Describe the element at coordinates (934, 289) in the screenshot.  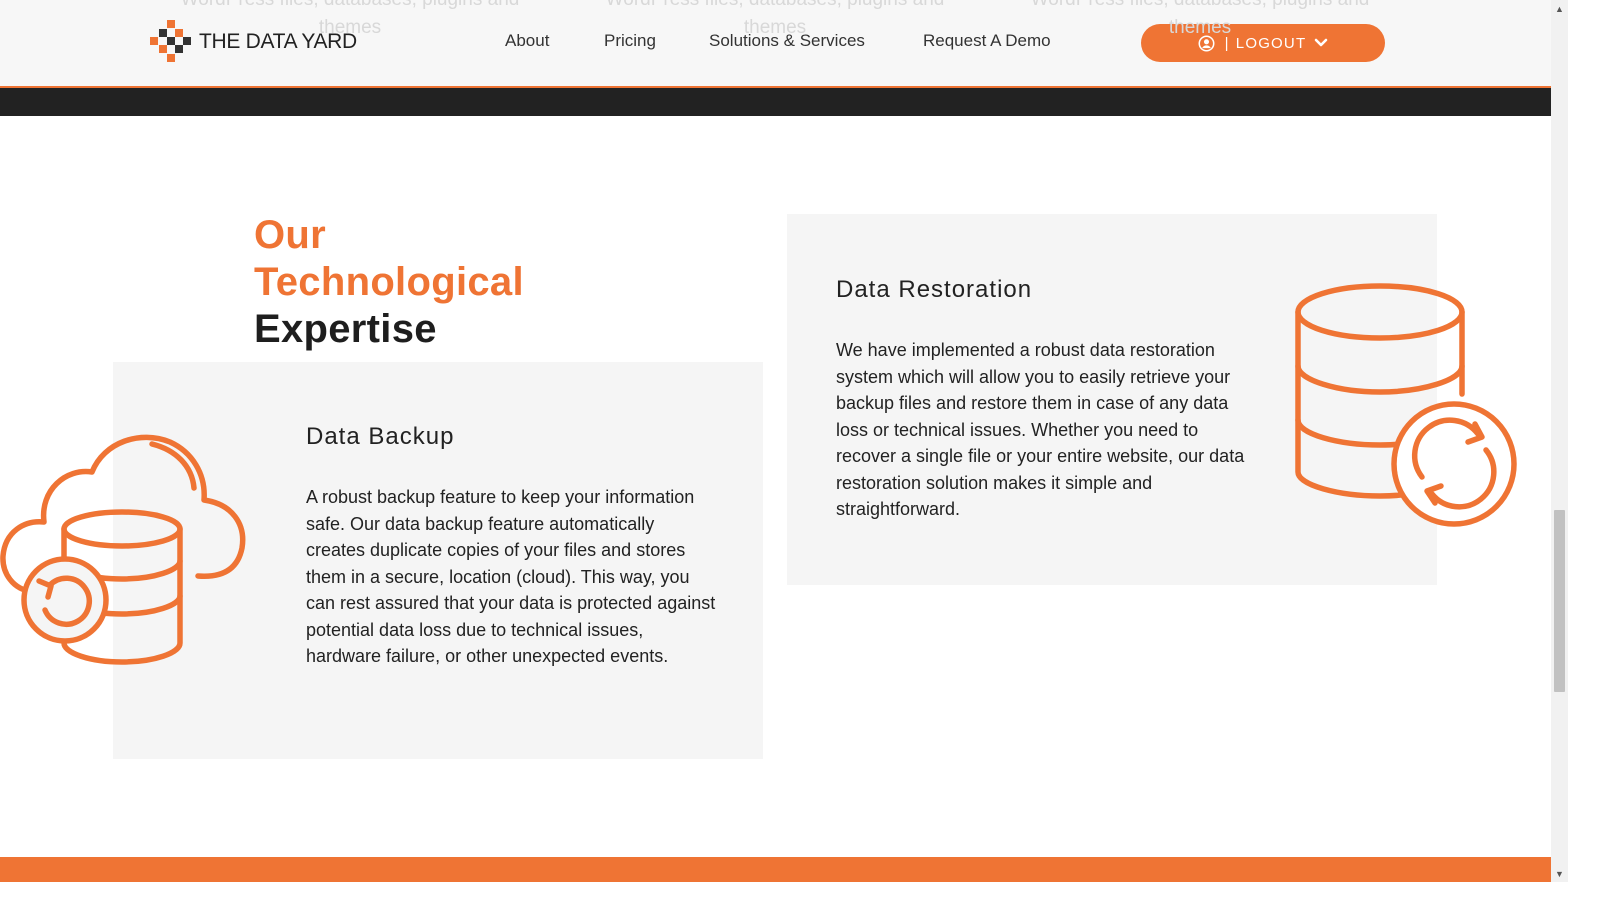
I see `data-restoration-title: Data Restoration` at that location.